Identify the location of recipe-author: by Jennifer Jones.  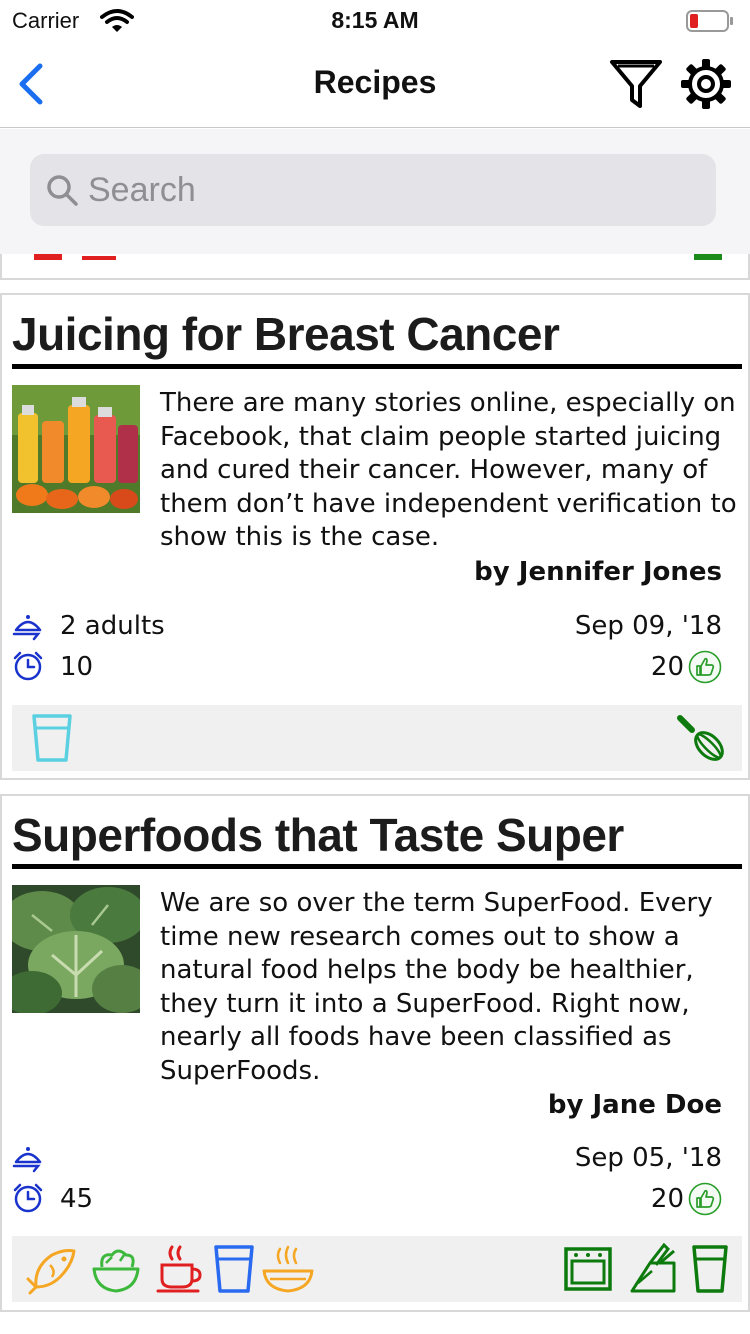
(598, 572).